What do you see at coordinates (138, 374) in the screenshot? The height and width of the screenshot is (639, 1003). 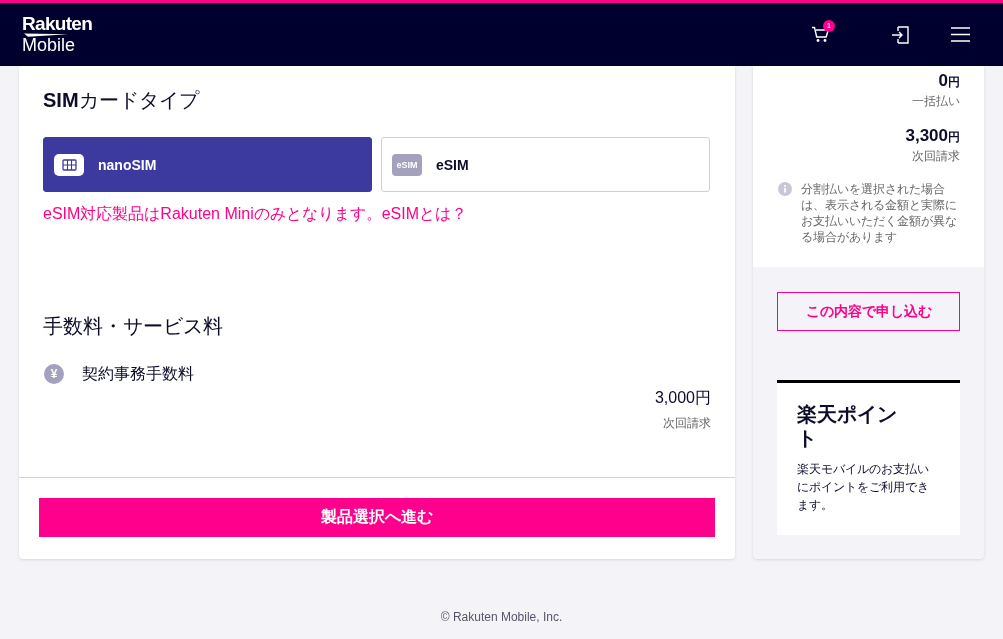 I see `fee-label: 契約事務手数料` at bounding box center [138, 374].